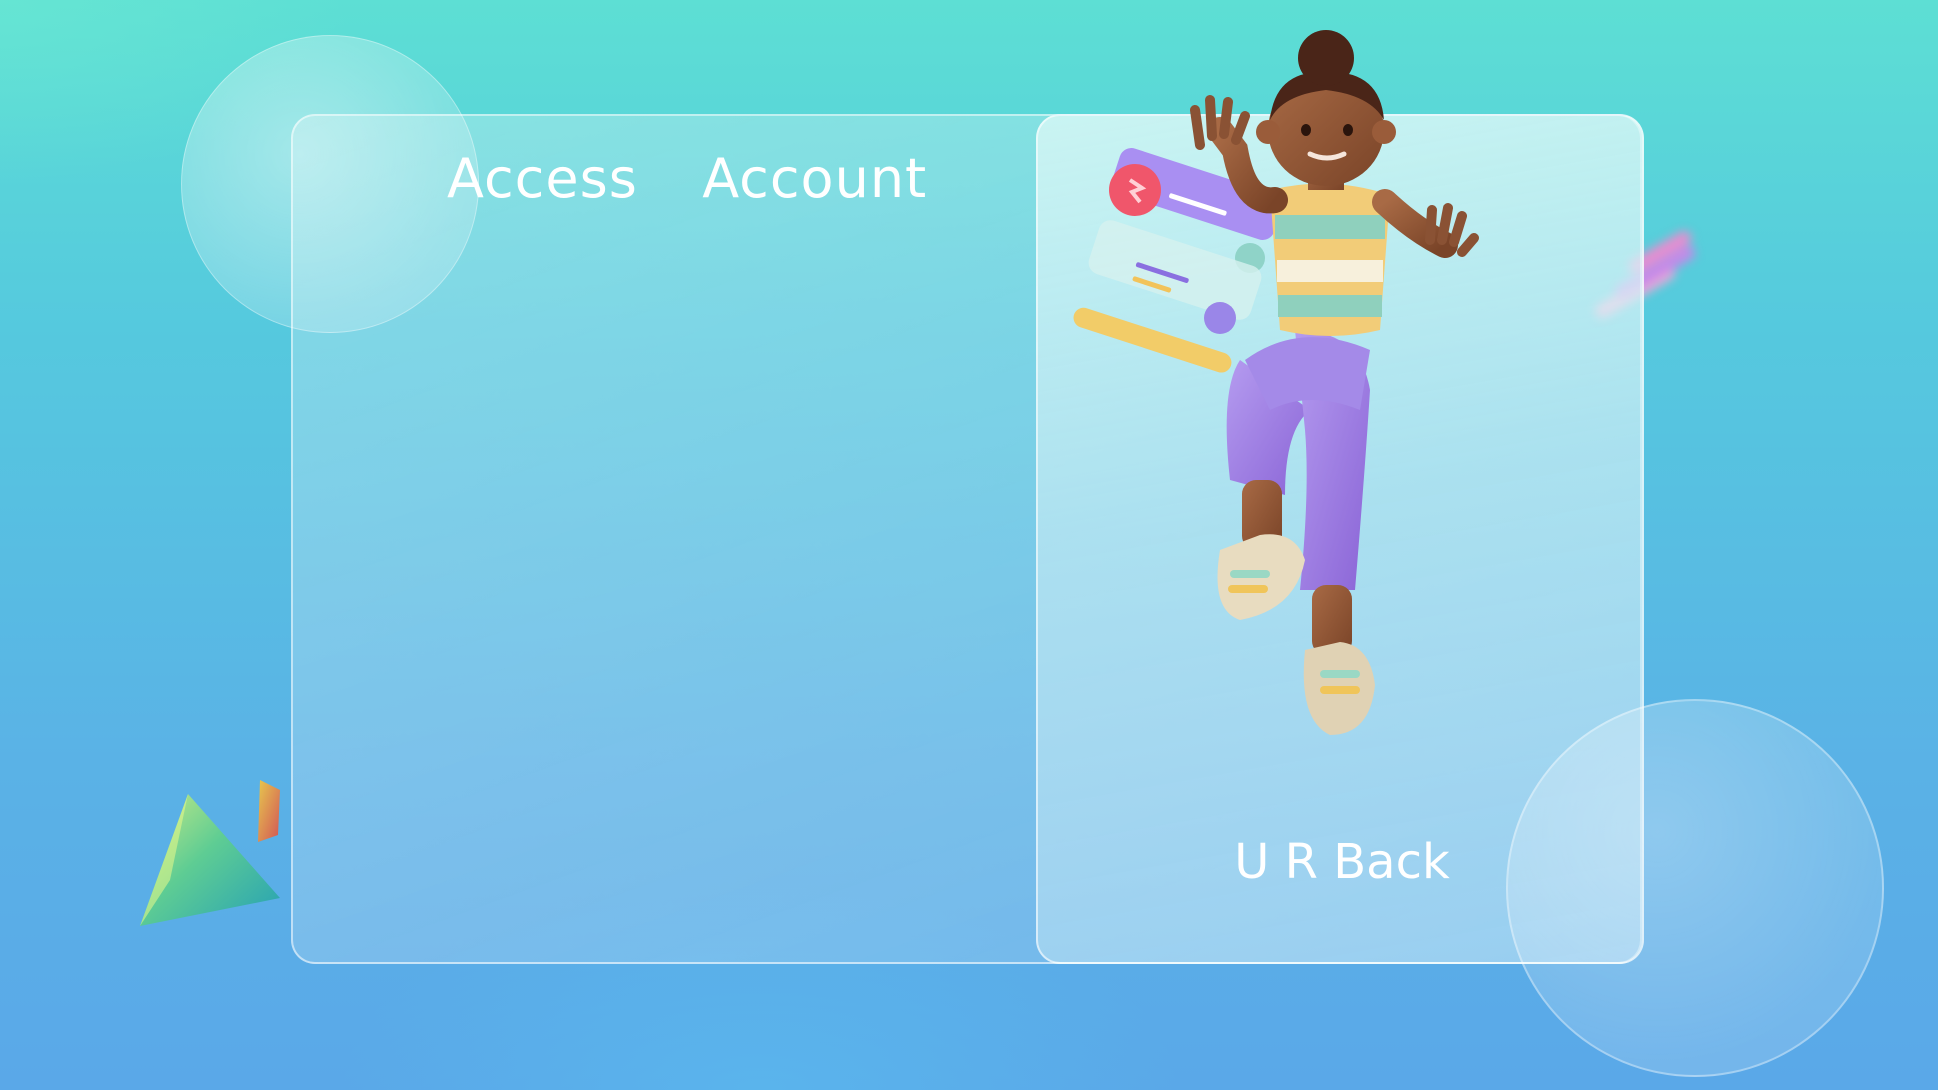 This screenshot has height=1090, width=1938. Describe the element at coordinates (687, 178) in the screenshot. I see `page-title: Access Account` at that location.